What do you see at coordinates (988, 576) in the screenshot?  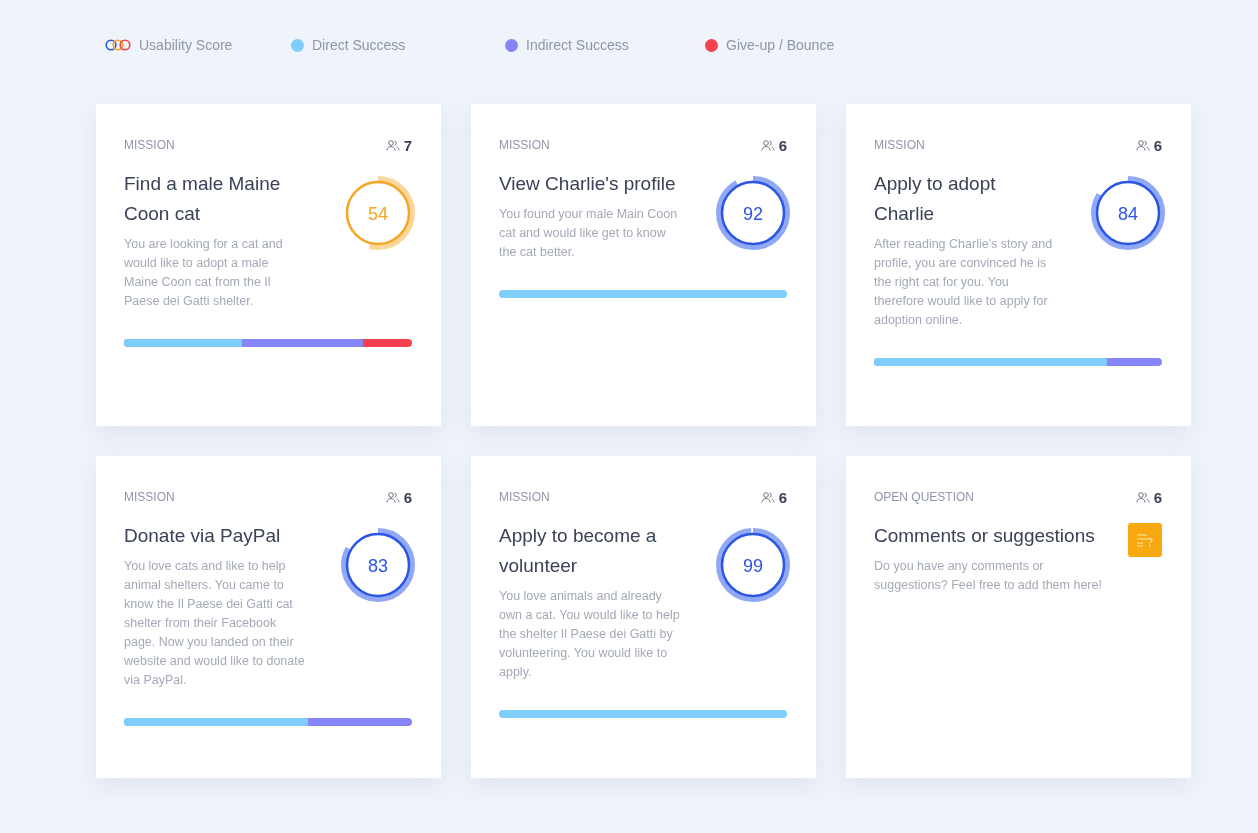 I see `card-description: Do you have any comments or suggestions? Feel free to add them here!` at bounding box center [988, 576].